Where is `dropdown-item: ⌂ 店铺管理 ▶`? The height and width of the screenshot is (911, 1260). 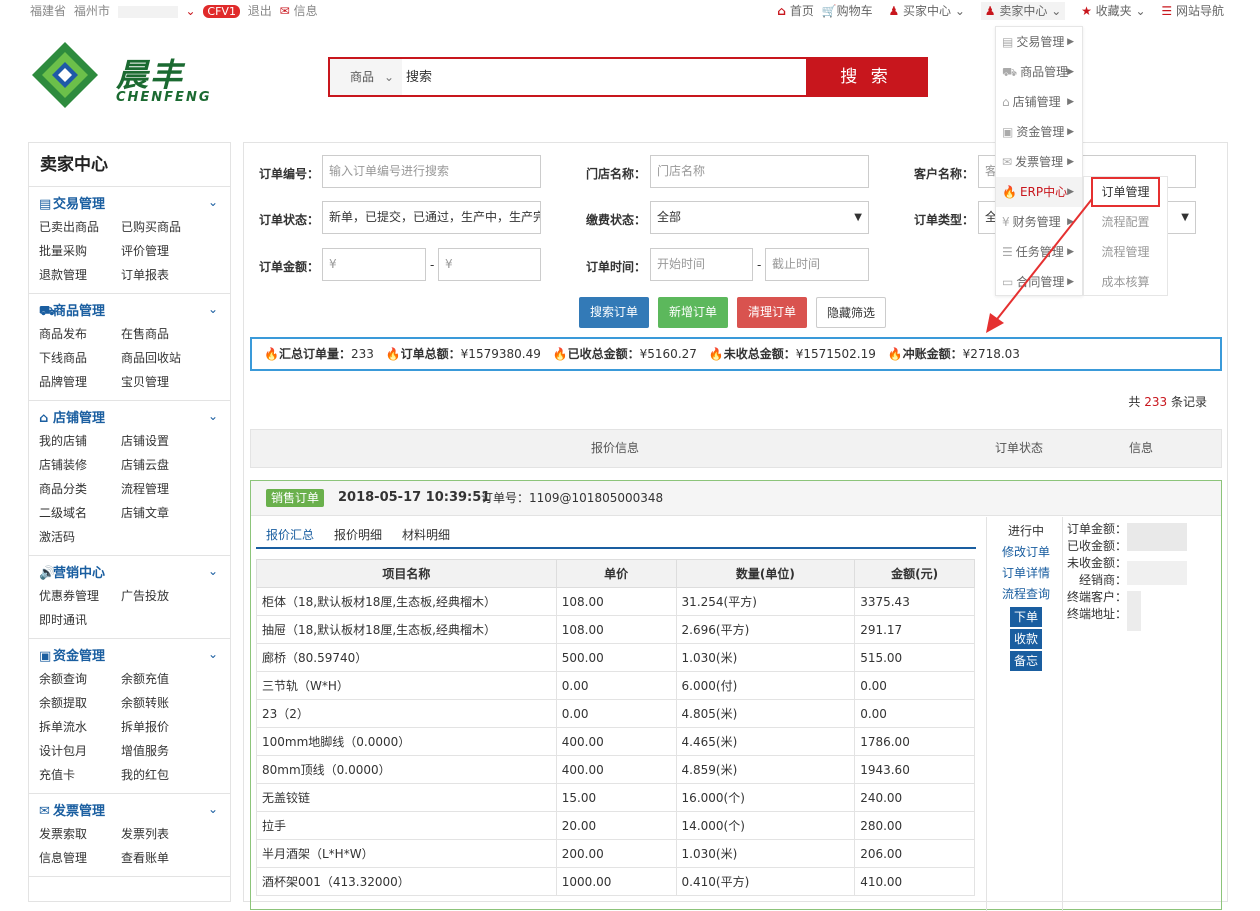
dropdown-item: ⌂ 店铺管理 ▶ is located at coordinates (1039, 102).